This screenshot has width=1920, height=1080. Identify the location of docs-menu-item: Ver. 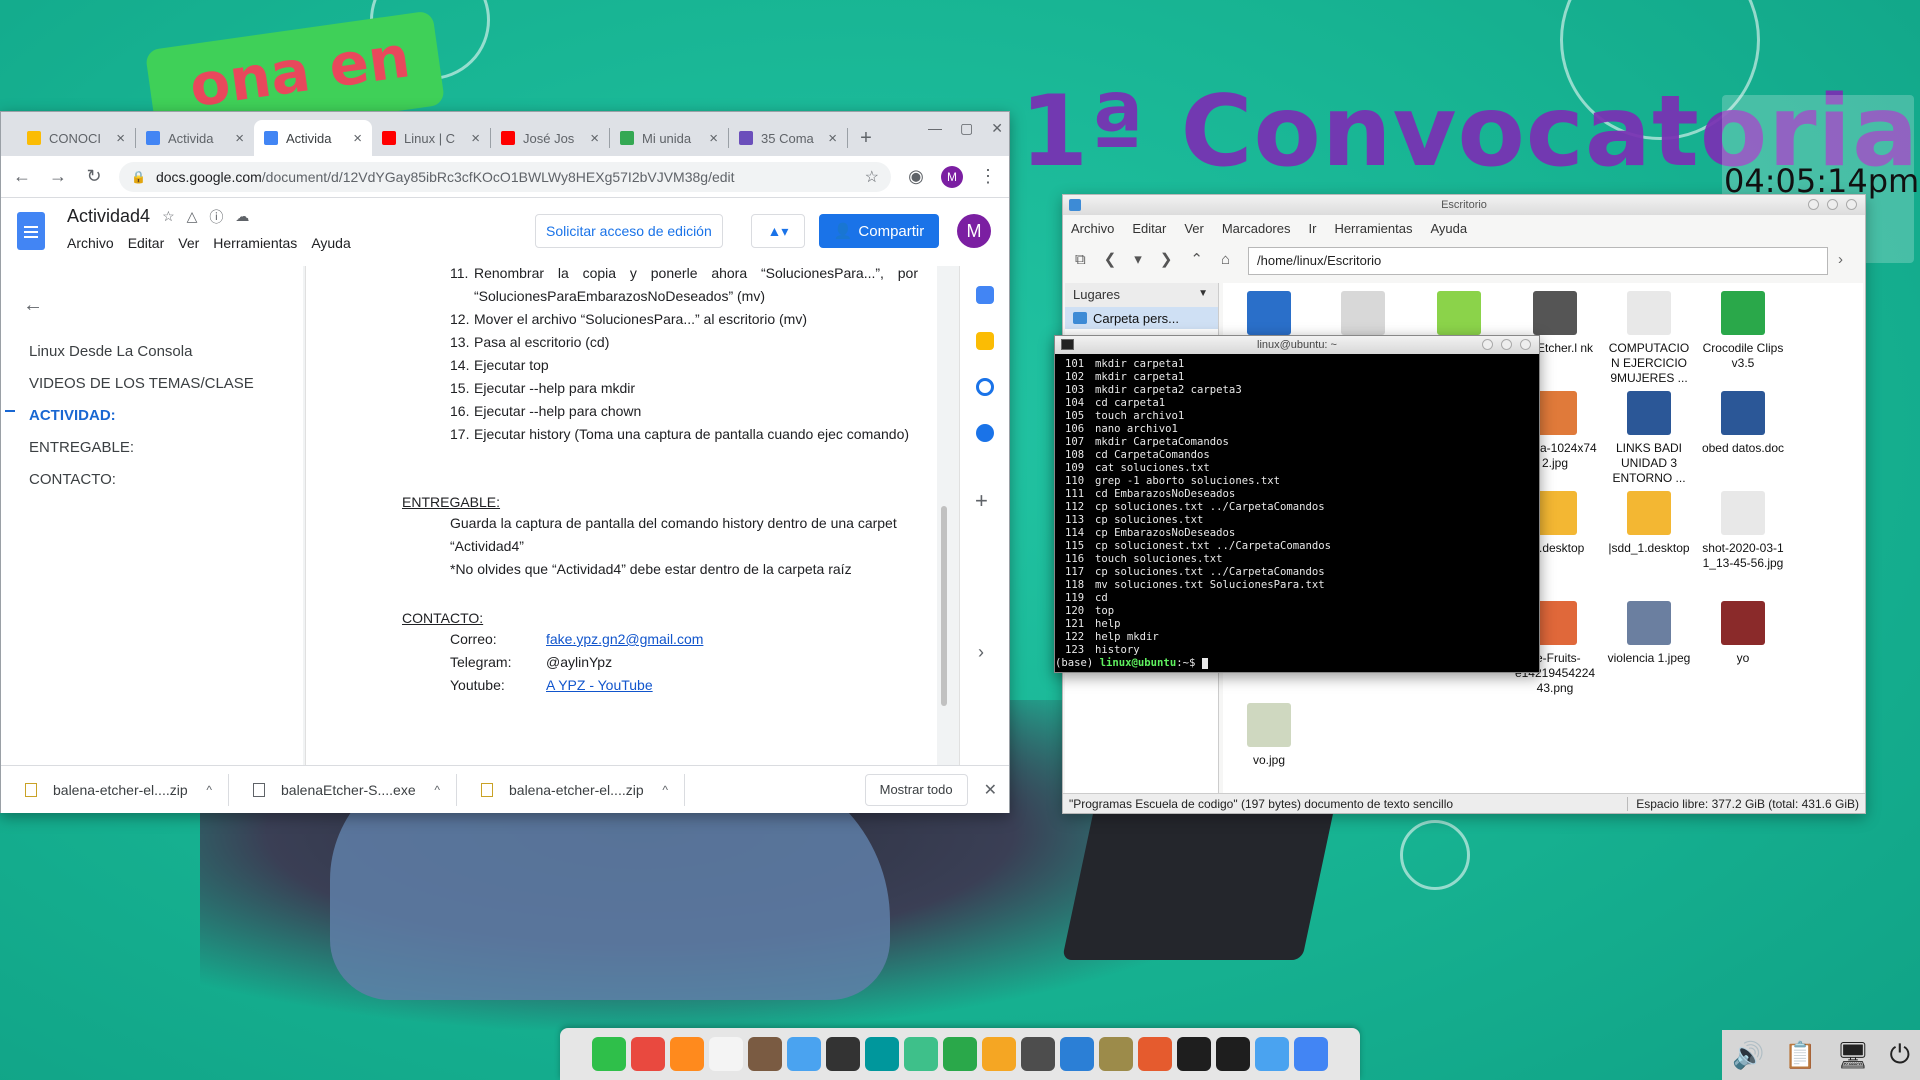
(188, 243).